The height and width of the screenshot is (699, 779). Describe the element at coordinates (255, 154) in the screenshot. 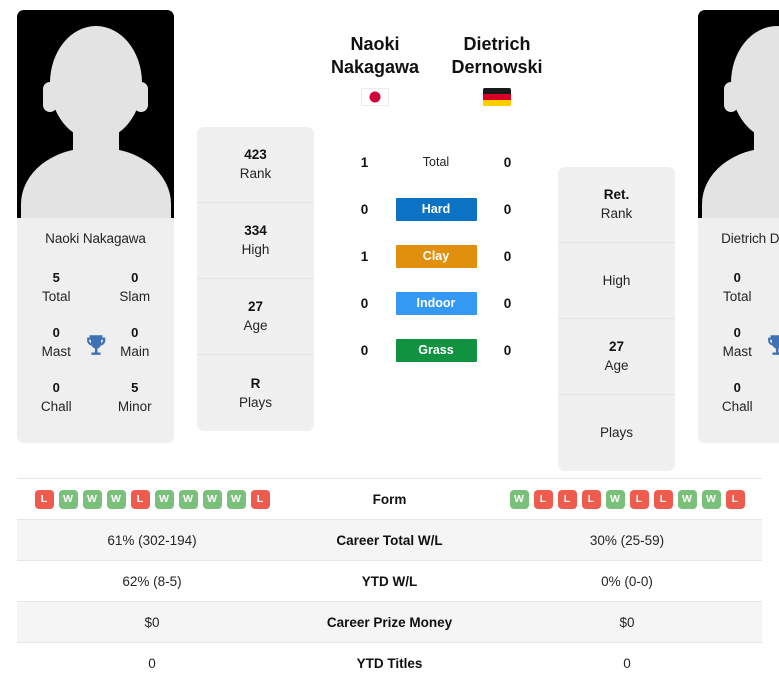

I see `left-stat-rank-value: 423` at that location.